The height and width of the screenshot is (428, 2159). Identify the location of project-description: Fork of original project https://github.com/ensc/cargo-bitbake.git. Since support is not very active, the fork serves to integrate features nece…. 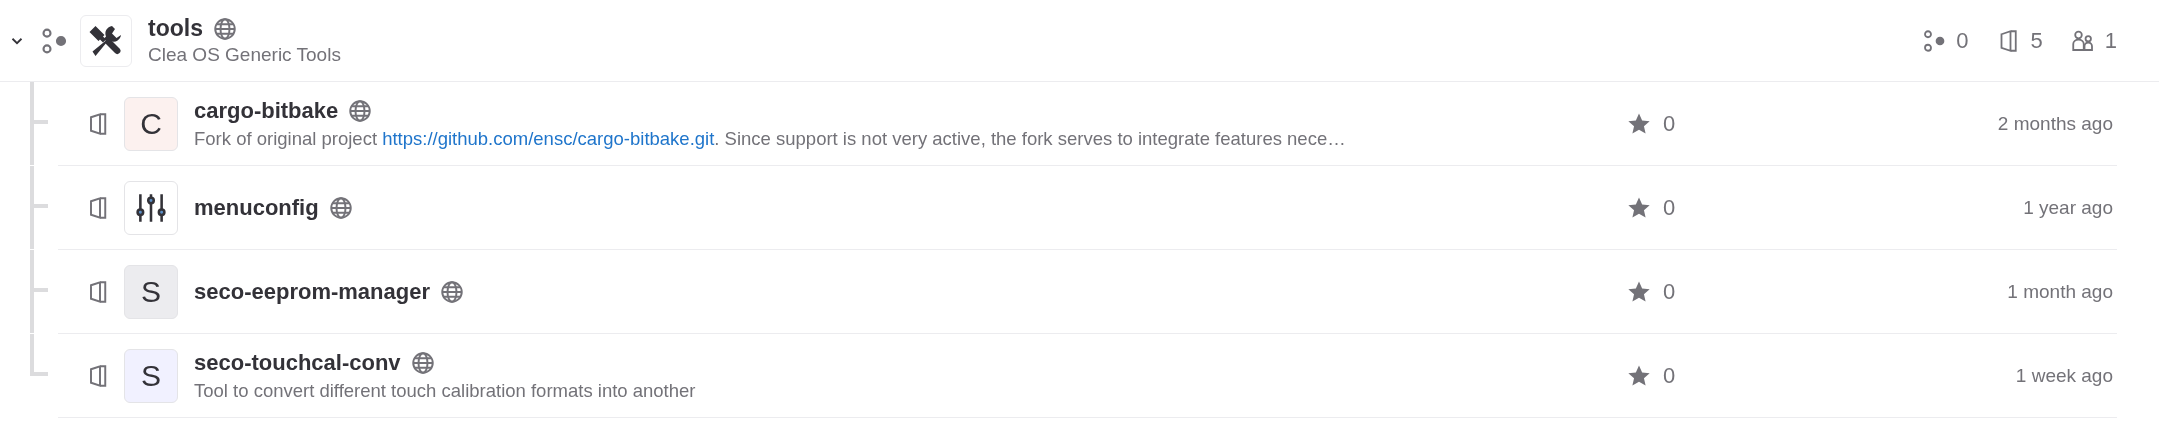
(770, 138).